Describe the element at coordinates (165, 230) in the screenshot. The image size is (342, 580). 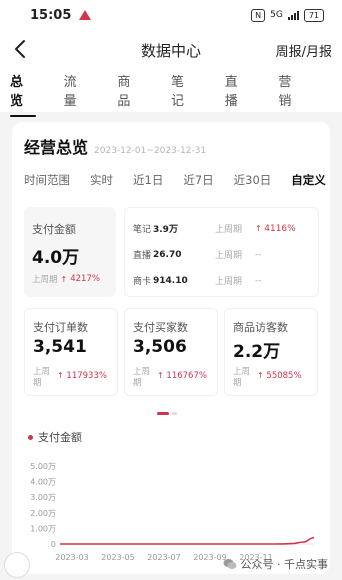
I see `breakdown-value: 3.9万` at that location.